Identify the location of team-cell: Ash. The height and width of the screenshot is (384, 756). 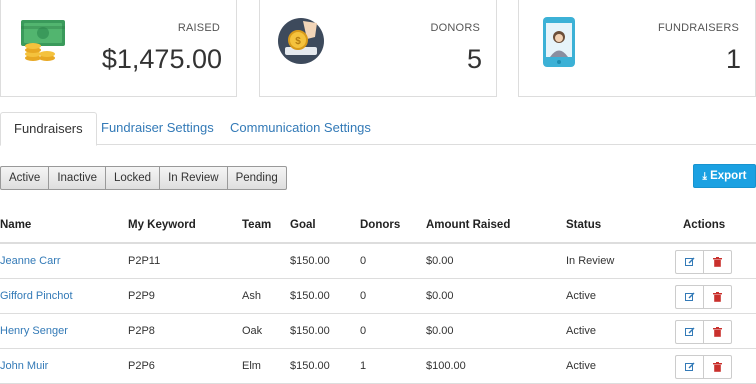
(251, 296).